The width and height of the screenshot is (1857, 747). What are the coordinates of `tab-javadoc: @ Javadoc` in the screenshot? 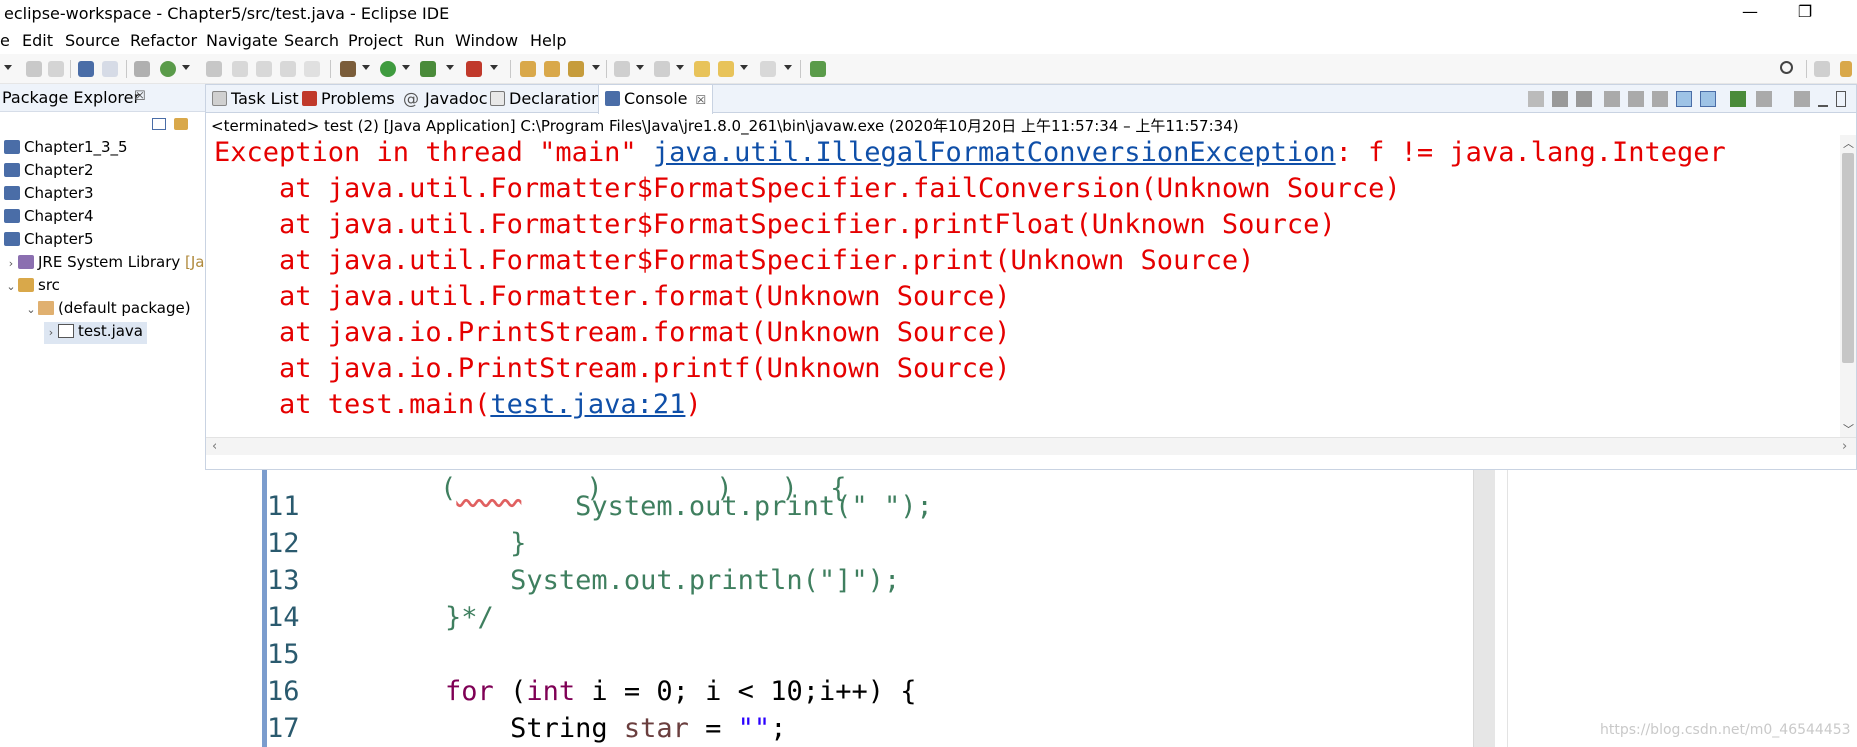 It's located at (445, 99).